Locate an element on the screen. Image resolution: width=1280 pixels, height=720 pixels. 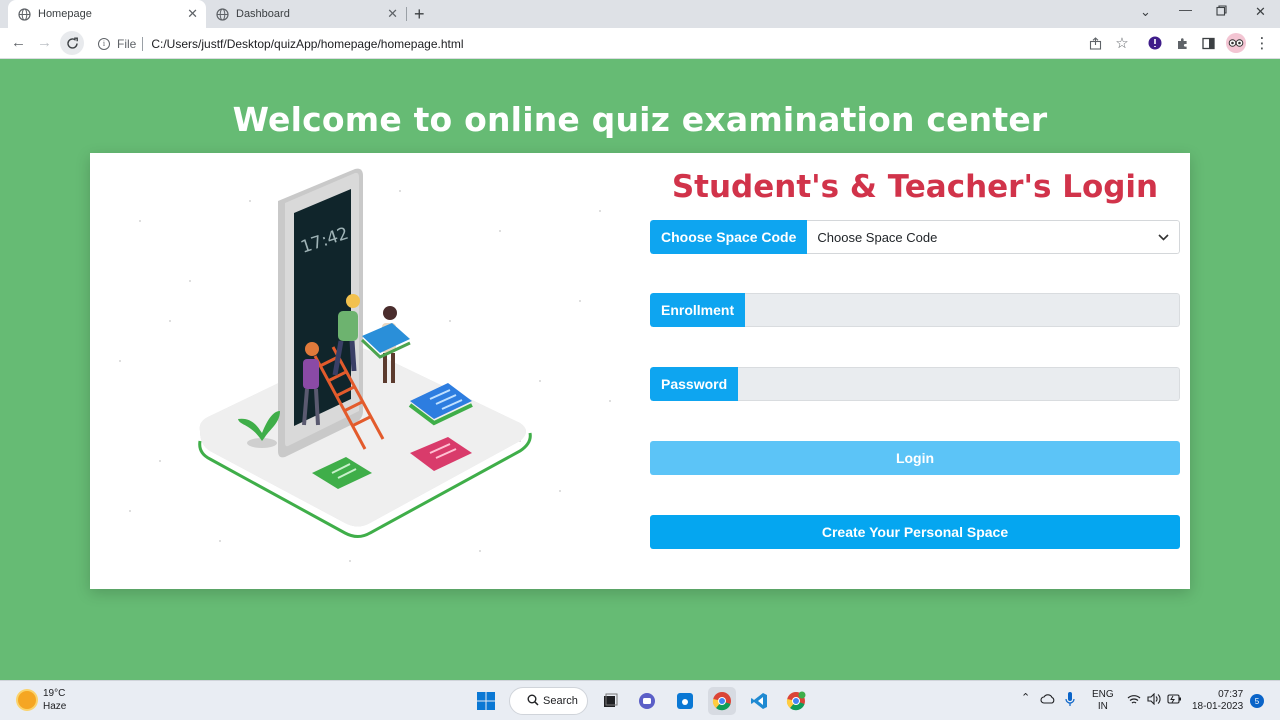
app-store-icon is located at coordinates (685, 701).